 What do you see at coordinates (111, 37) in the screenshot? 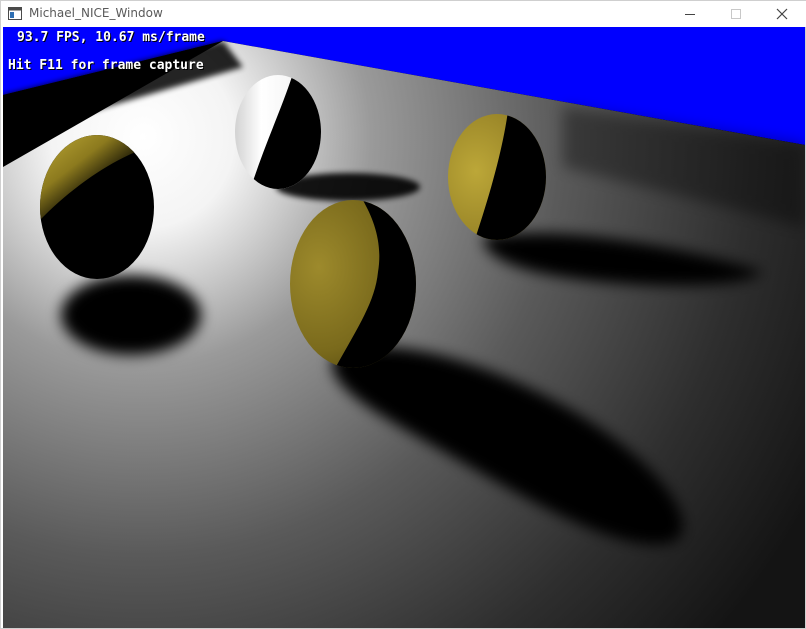
I see `fps-readout: 93.7 FPS, 10.67 ms/frame` at bounding box center [111, 37].